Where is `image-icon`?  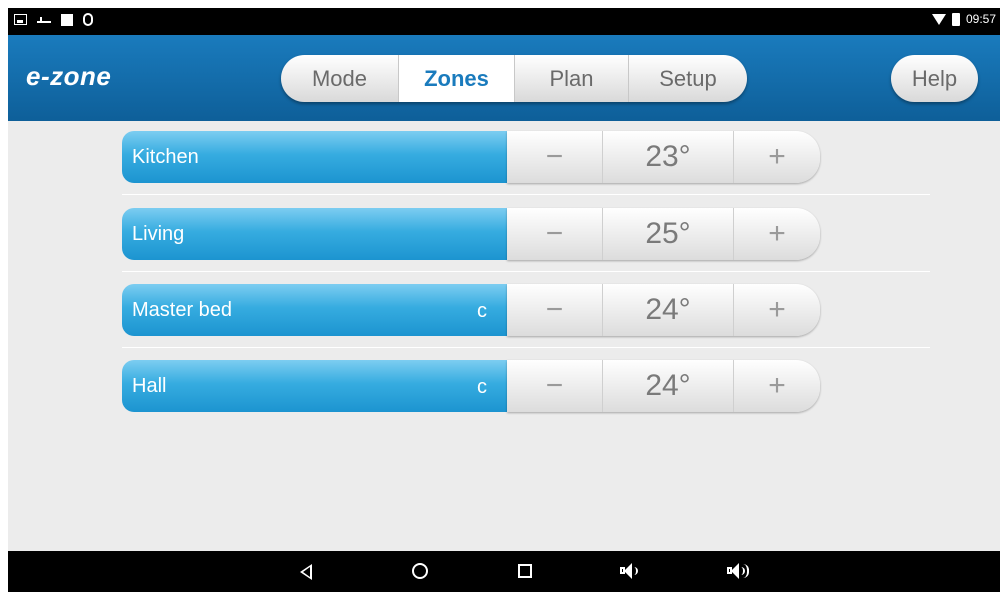
image-icon is located at coordinates (20, 19).